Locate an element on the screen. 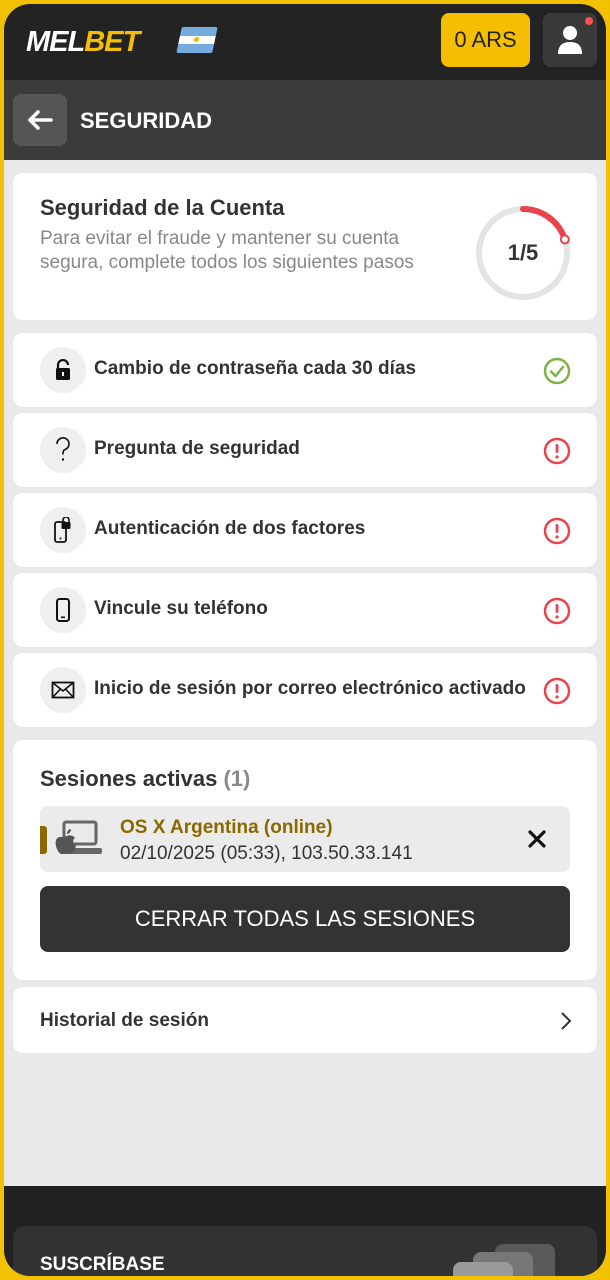 This screenshot has height=1280, width=610. session-info: 02/10/2025 (05:33), 103.50.33.141 is located at coordinates (266, 853).